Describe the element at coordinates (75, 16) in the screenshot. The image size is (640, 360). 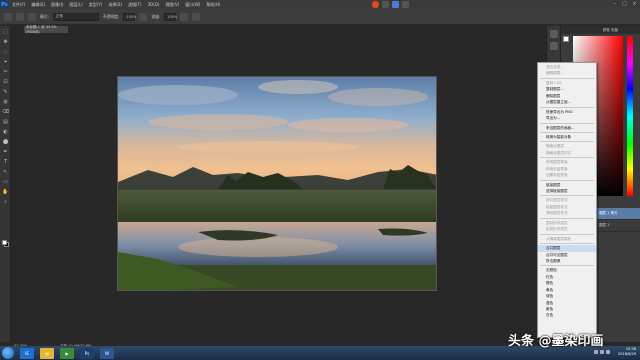
I see `mode-select: 正常` at that location.